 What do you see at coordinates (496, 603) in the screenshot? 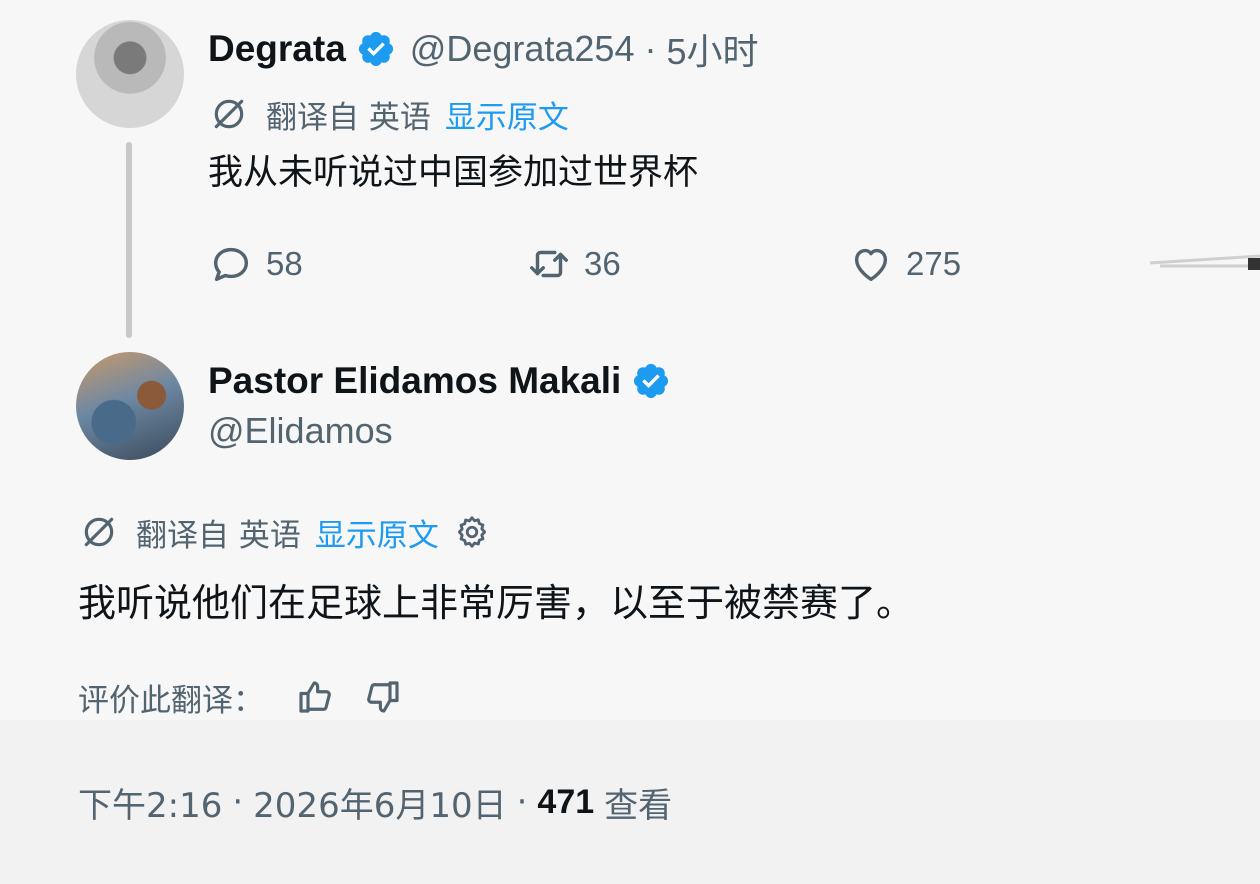
I see `tweet-text: 我听说他们在足球上非常厉害，以至于被禁赛了。` at bounding box center [496, 603].